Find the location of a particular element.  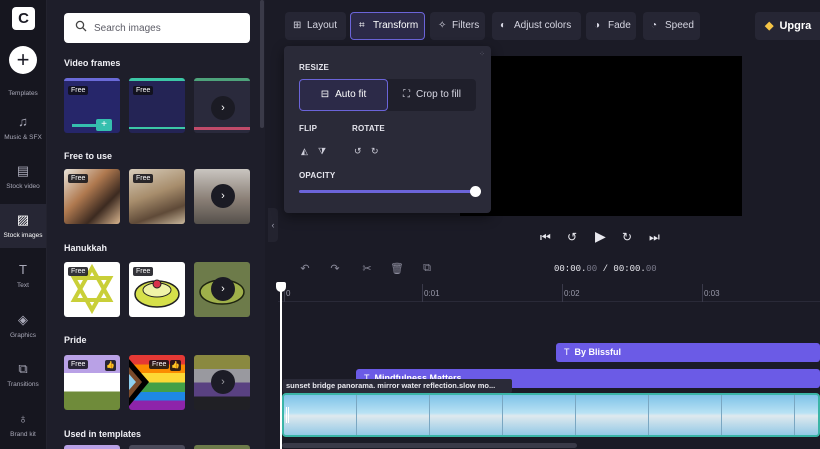

current-time: 00:00. is located at coordinates (570, 269).